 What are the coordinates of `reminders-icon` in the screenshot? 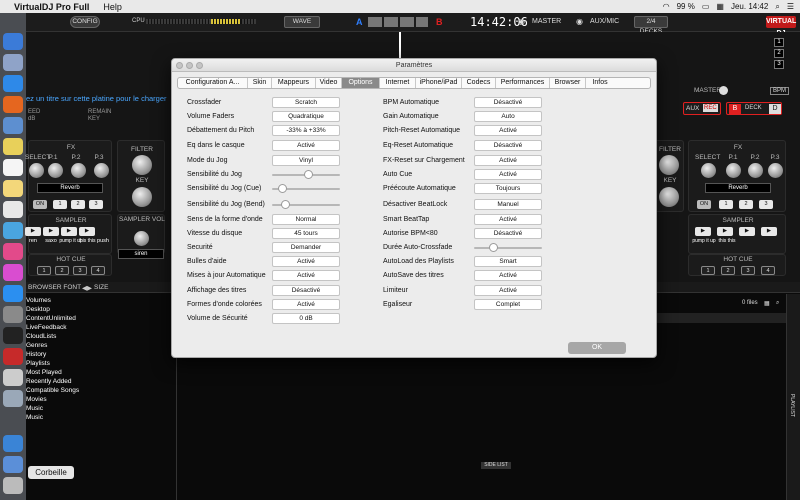 It's located at (13, 209).